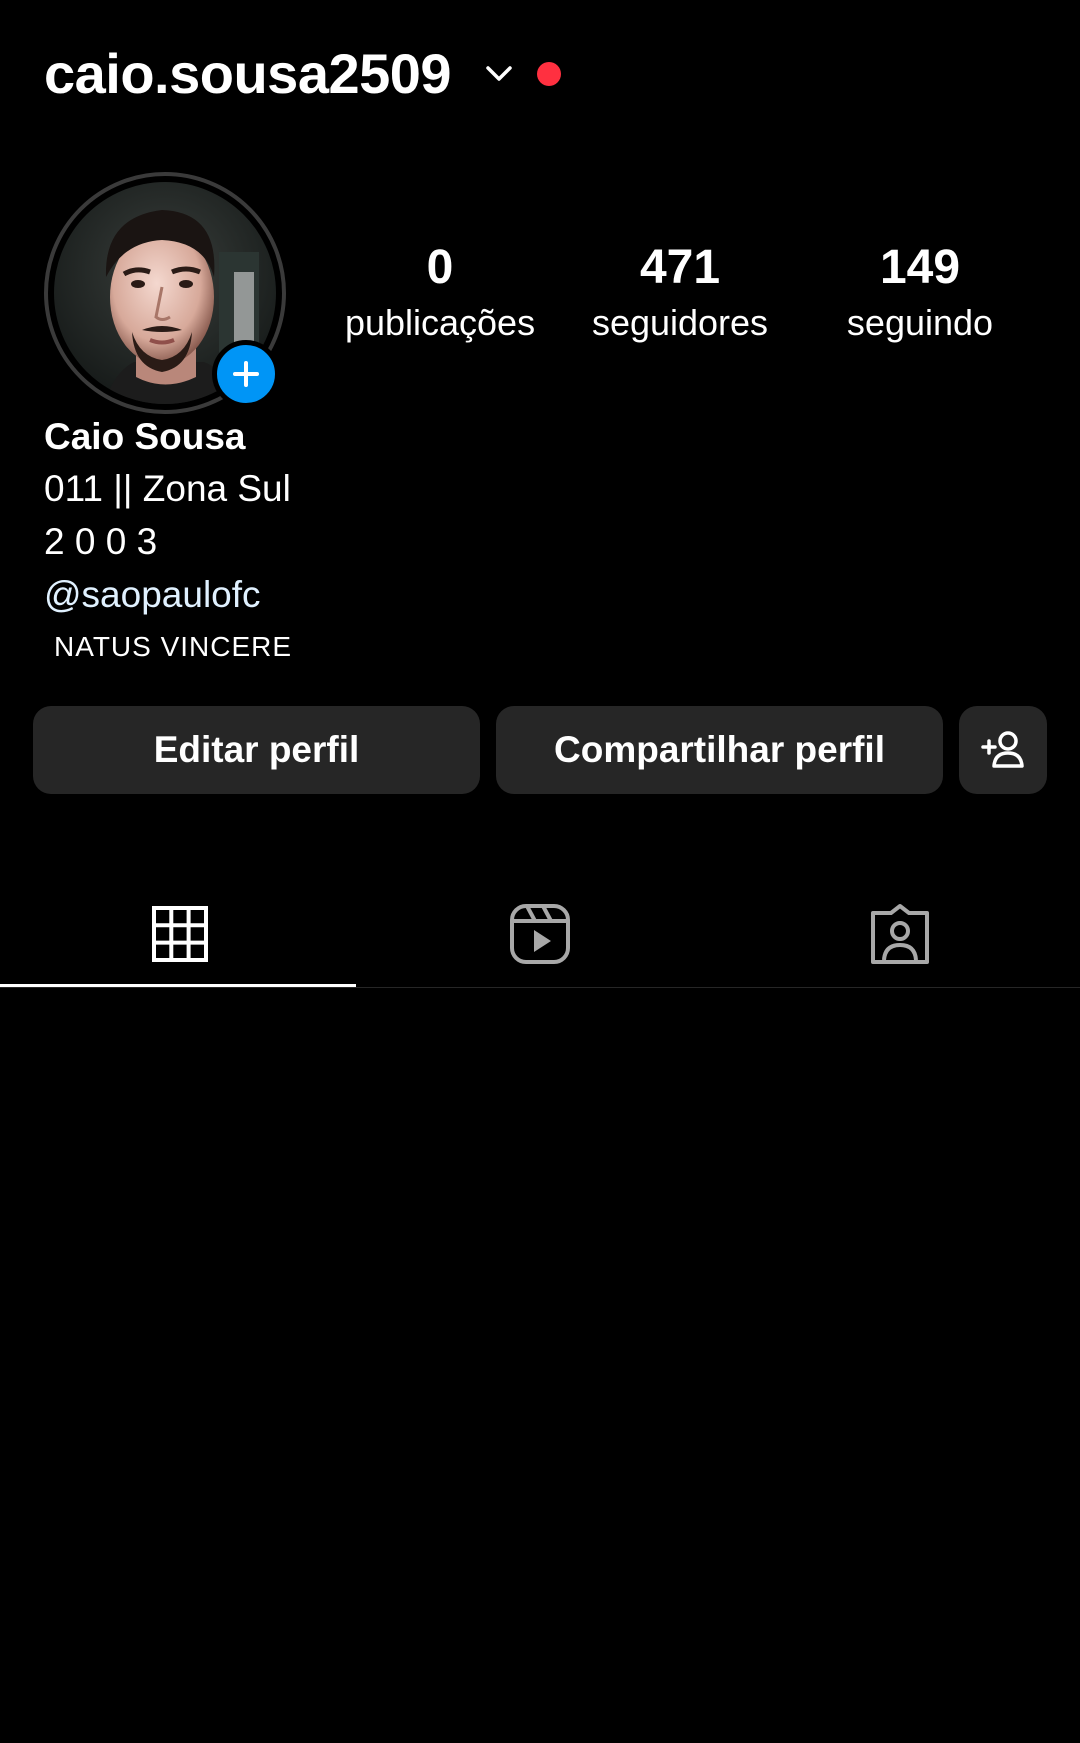 The width and height of the screenshot is (1080, 1743). Describe the element at coordinates (256, 750) in the screenshot. I see `edit-profile-button: Editar perfil` at that location.